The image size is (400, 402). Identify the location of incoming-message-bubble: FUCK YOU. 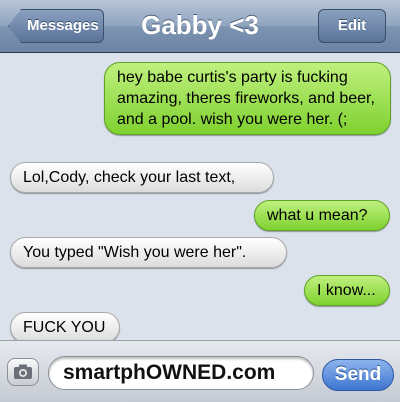
(65, 327).